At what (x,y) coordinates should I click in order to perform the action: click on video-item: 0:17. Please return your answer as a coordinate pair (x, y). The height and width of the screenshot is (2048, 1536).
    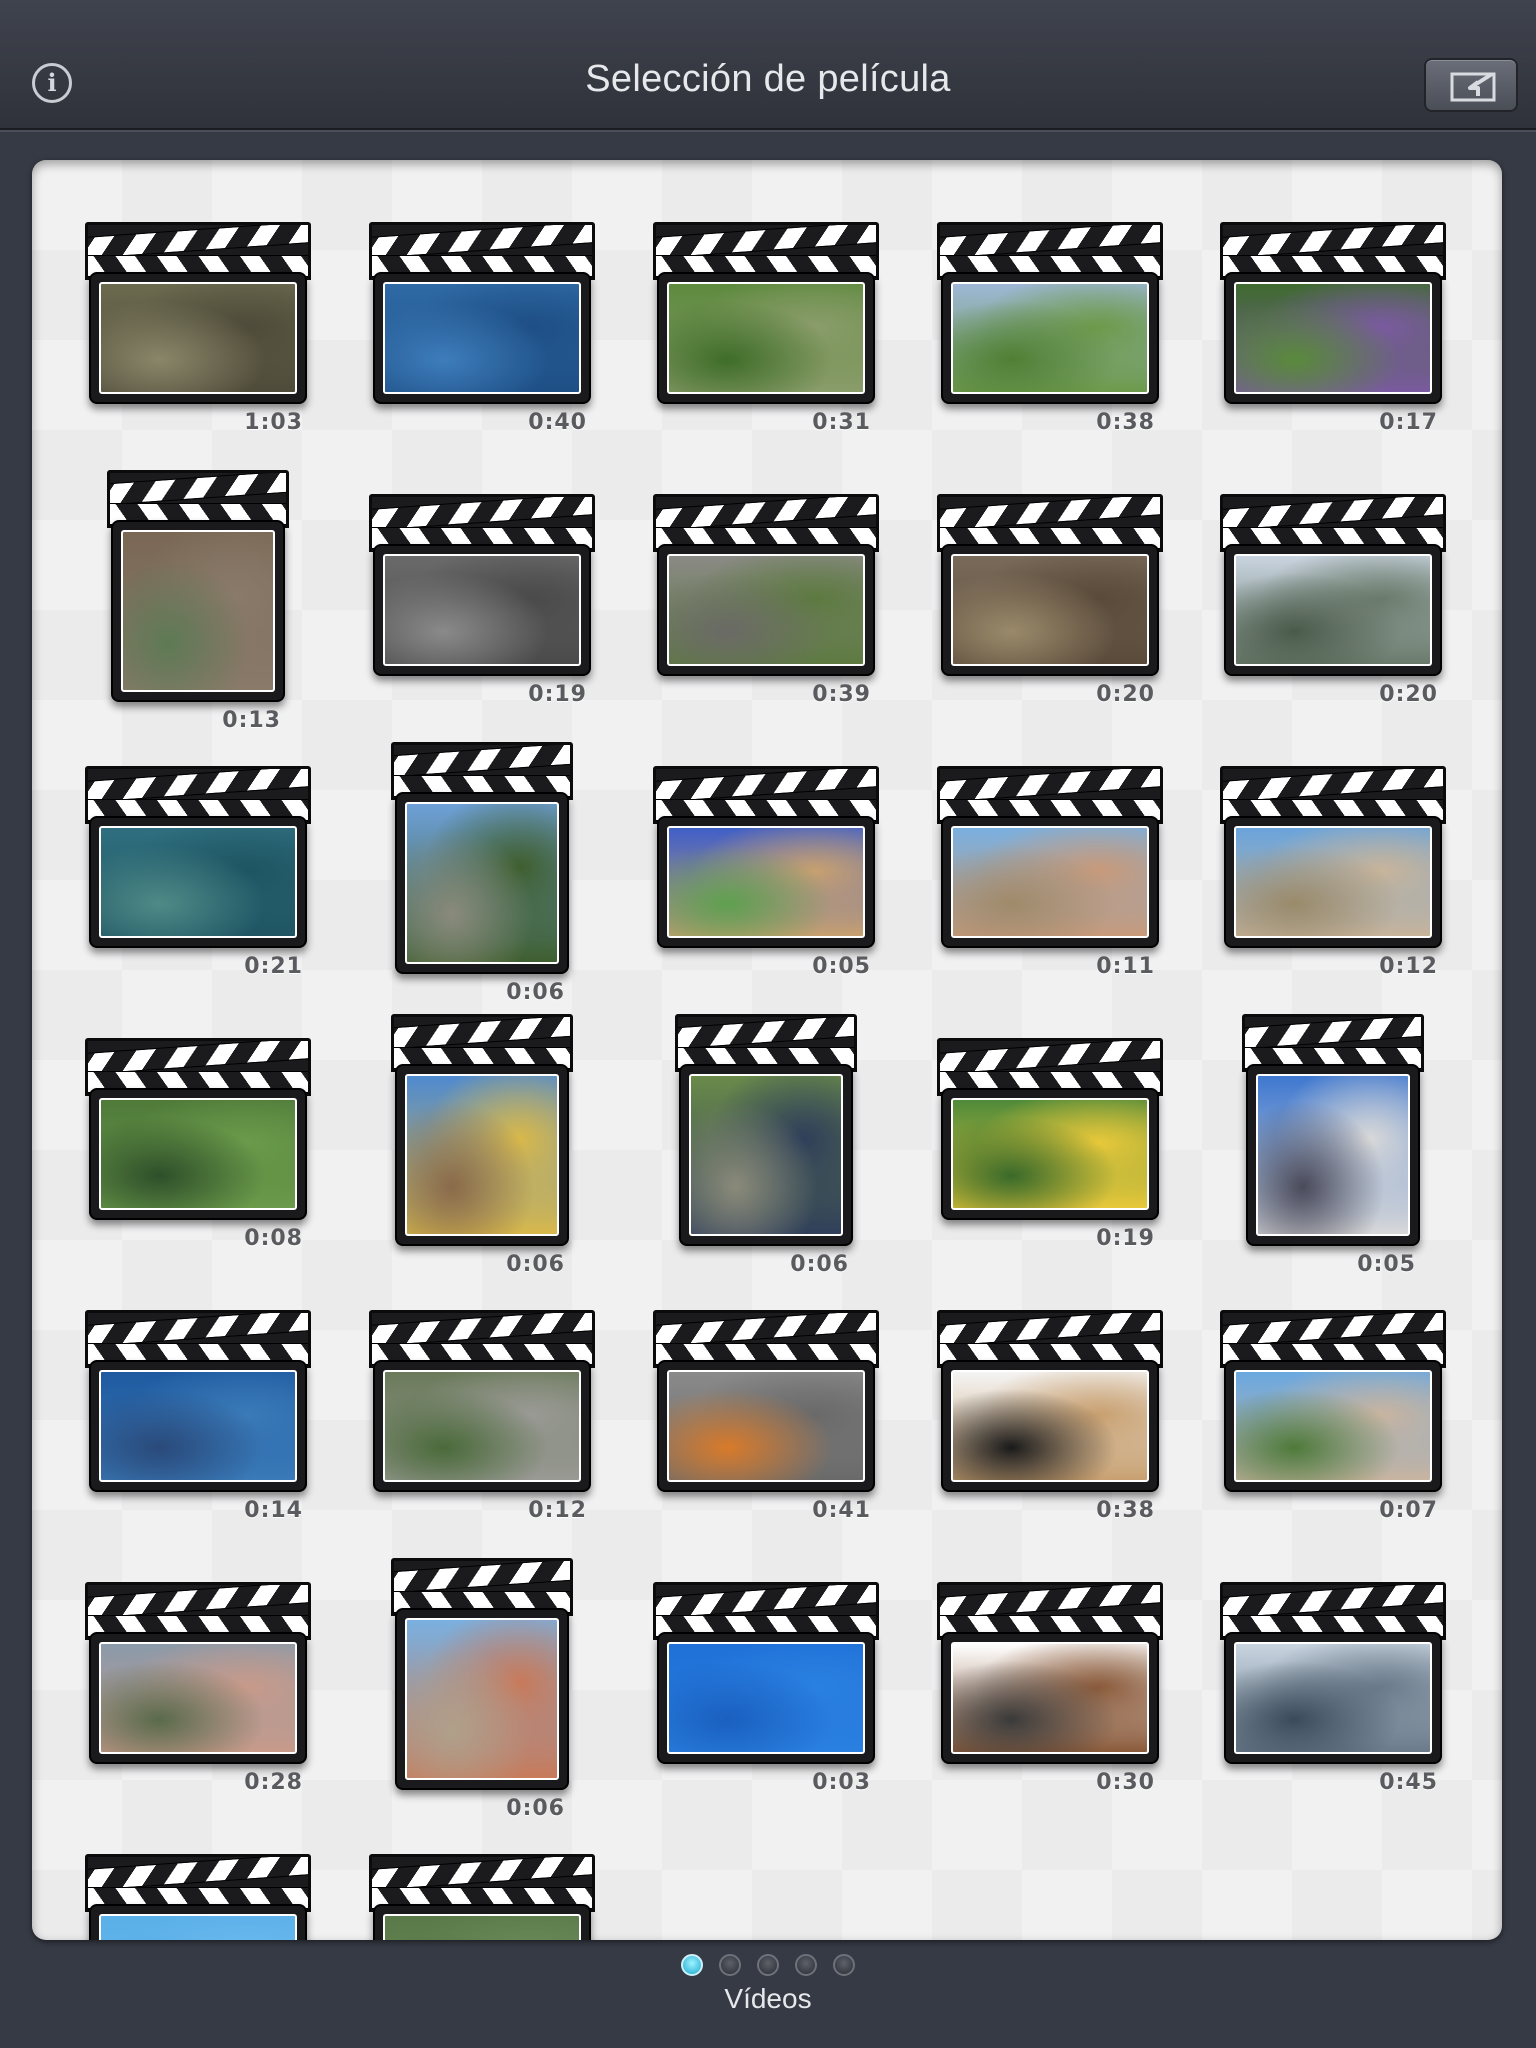
    Looking at the image, I should click on (1333, 337).